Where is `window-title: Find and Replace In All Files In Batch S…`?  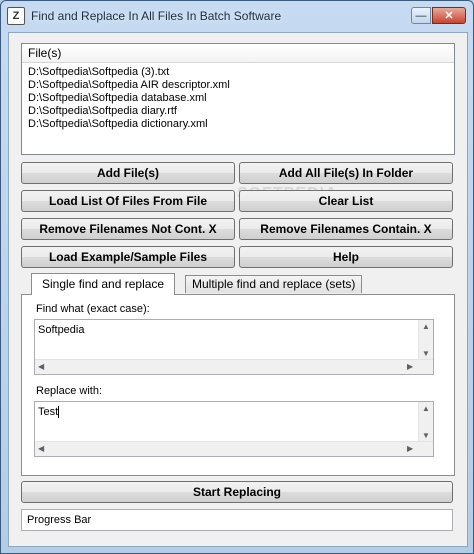
window-title: Find and Replace In All Files In Batch S… is located at coordinates (156, 16).